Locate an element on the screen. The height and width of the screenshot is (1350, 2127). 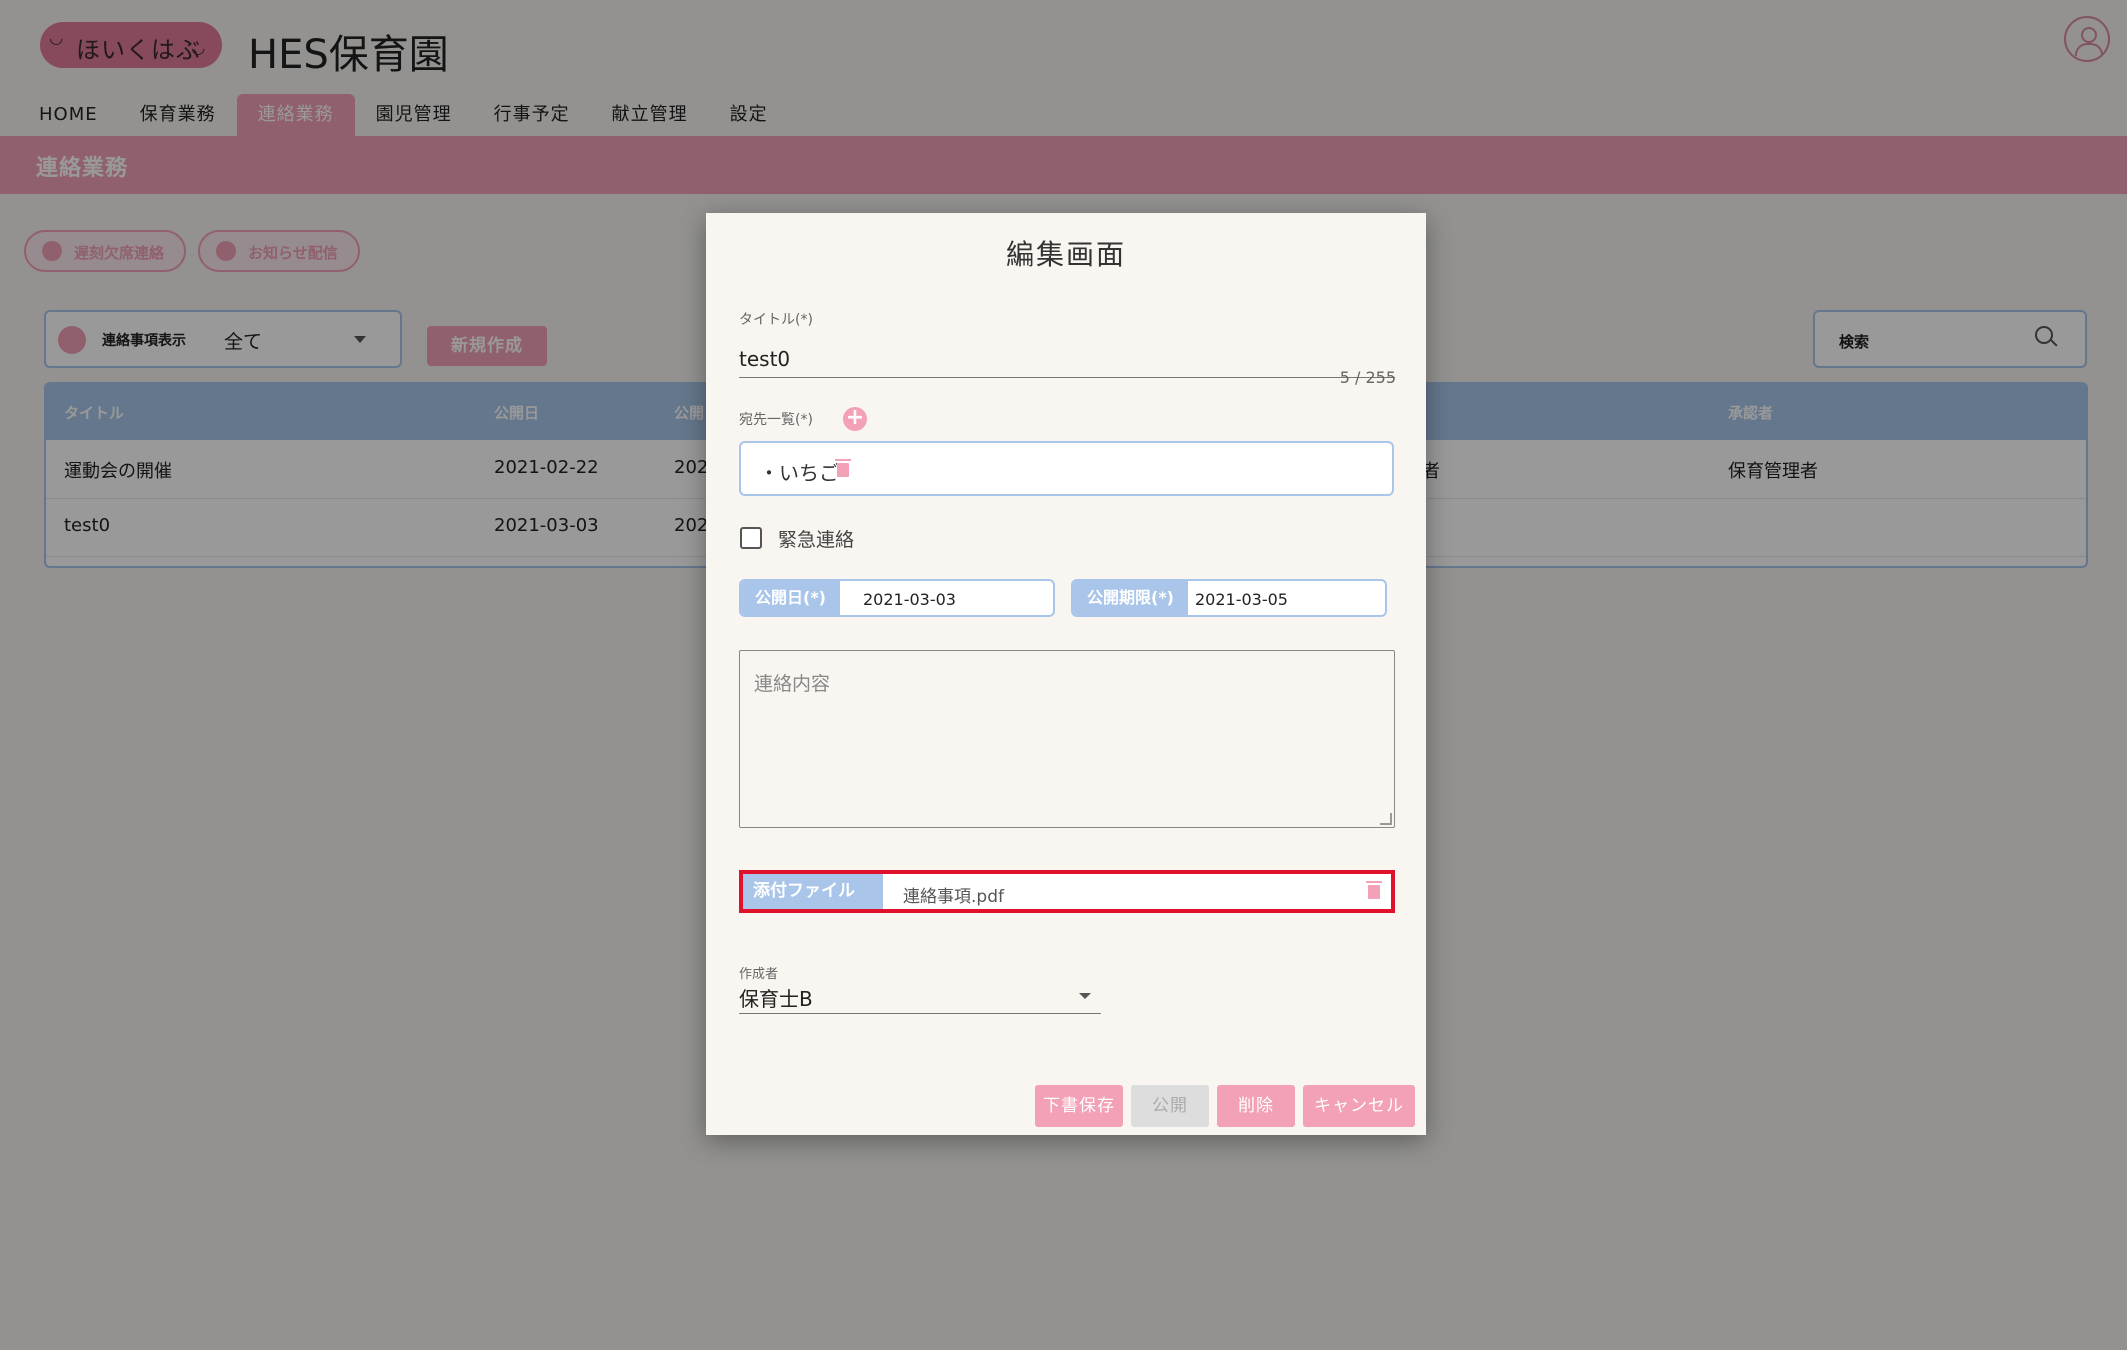
destination-item: ・いちご is located at coordinates (799, 473).